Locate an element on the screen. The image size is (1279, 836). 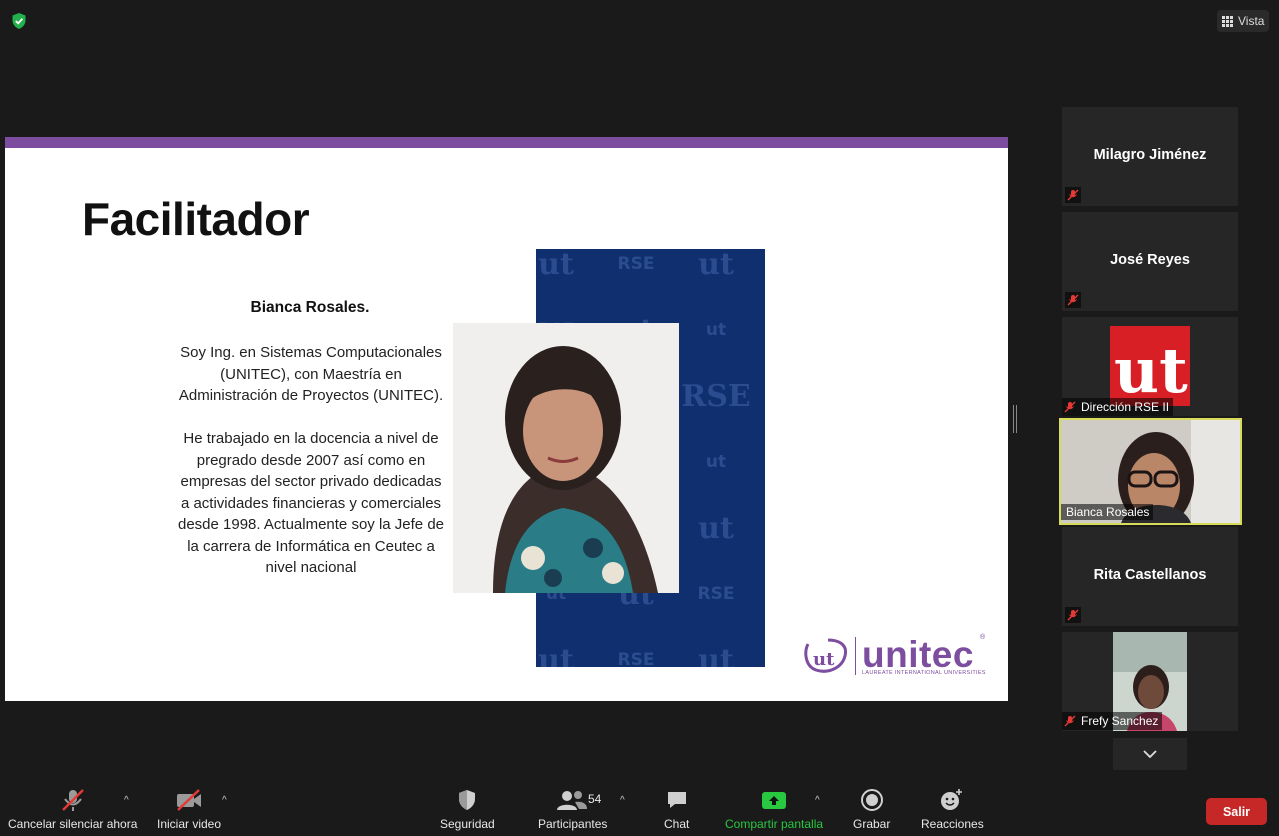
participant-tile: José Reyes is located at coordinates (1150, 261).